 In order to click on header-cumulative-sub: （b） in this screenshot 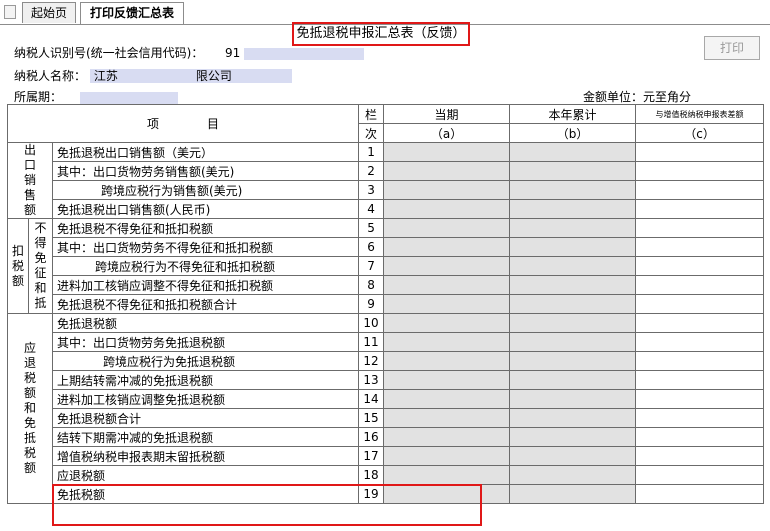, I will do `click(573, 133)`.